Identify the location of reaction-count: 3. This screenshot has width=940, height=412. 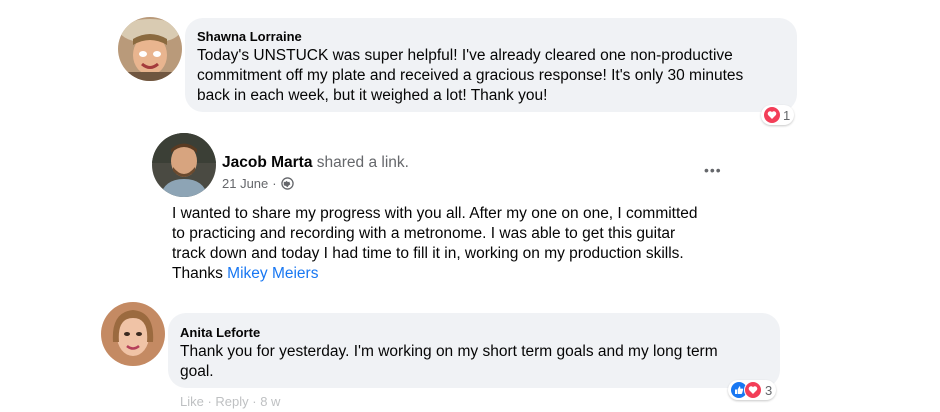
(769, 390).